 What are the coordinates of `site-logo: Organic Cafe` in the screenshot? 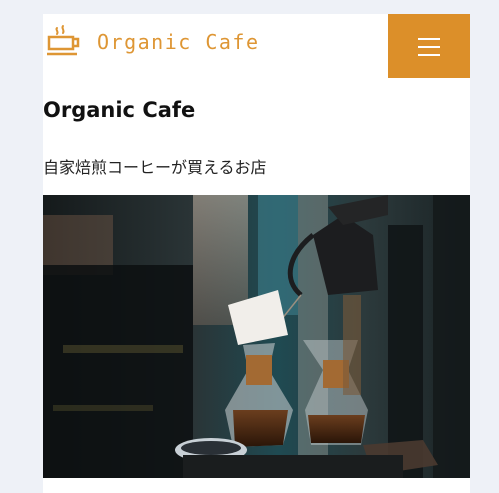 It's located at (152, 42).